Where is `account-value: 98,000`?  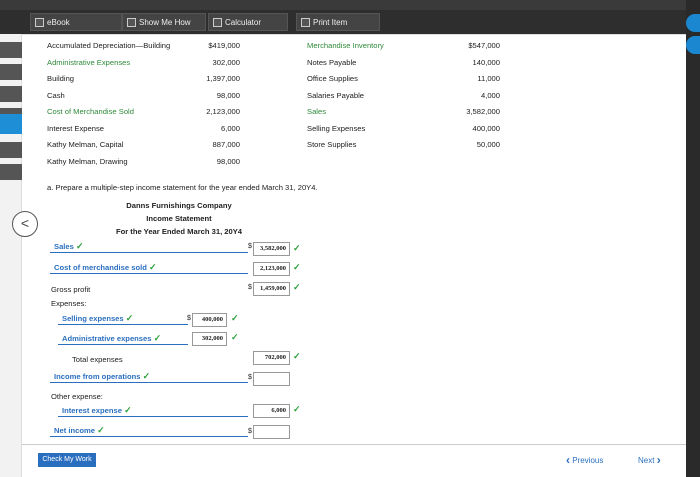 account-value: 98,000 is located at coordinates (228, 95).